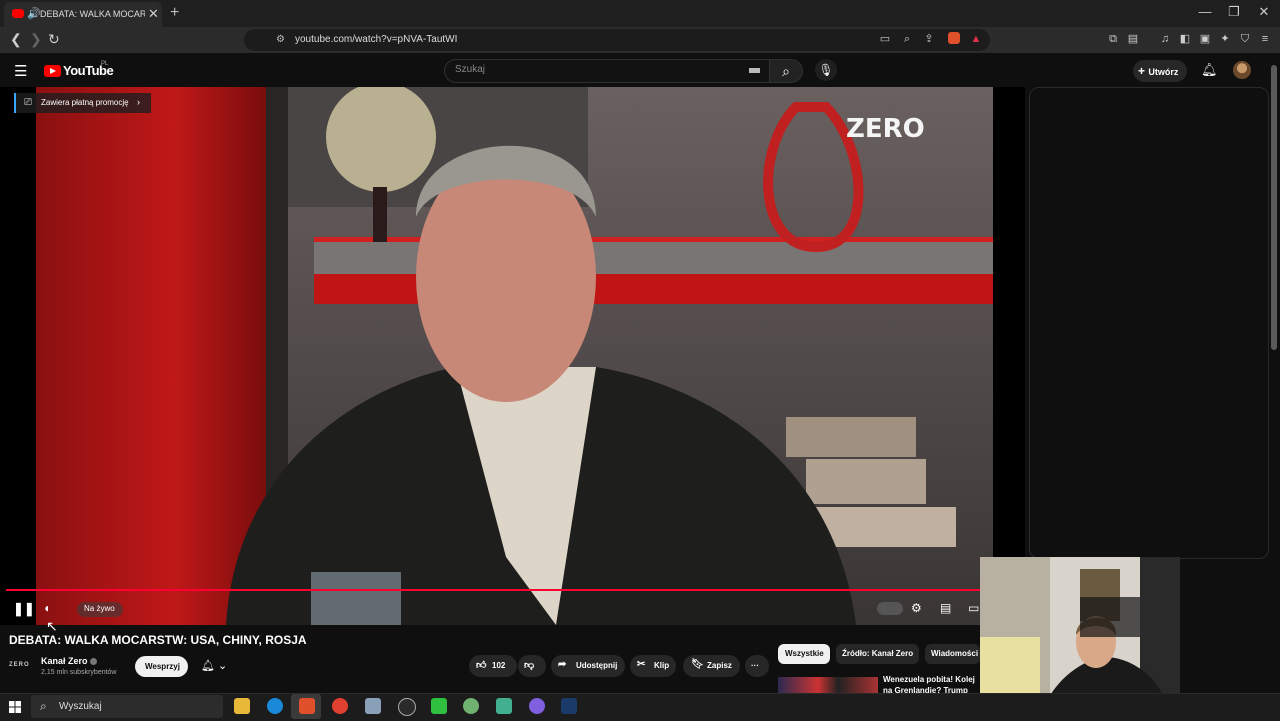  I want to click on avatar, so click(1242, 70).